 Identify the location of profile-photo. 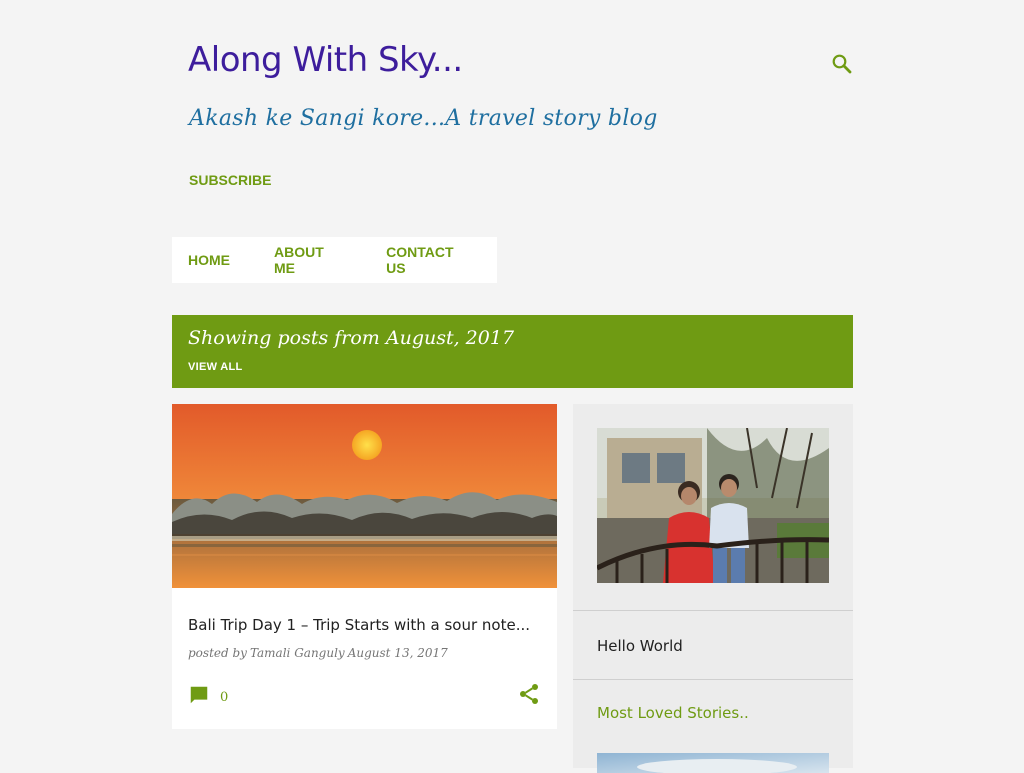
(713, 505).